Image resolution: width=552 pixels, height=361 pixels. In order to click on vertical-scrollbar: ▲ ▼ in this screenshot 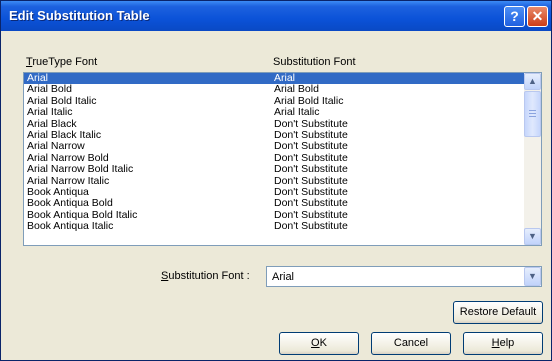, I will do `click(532, 159)`.